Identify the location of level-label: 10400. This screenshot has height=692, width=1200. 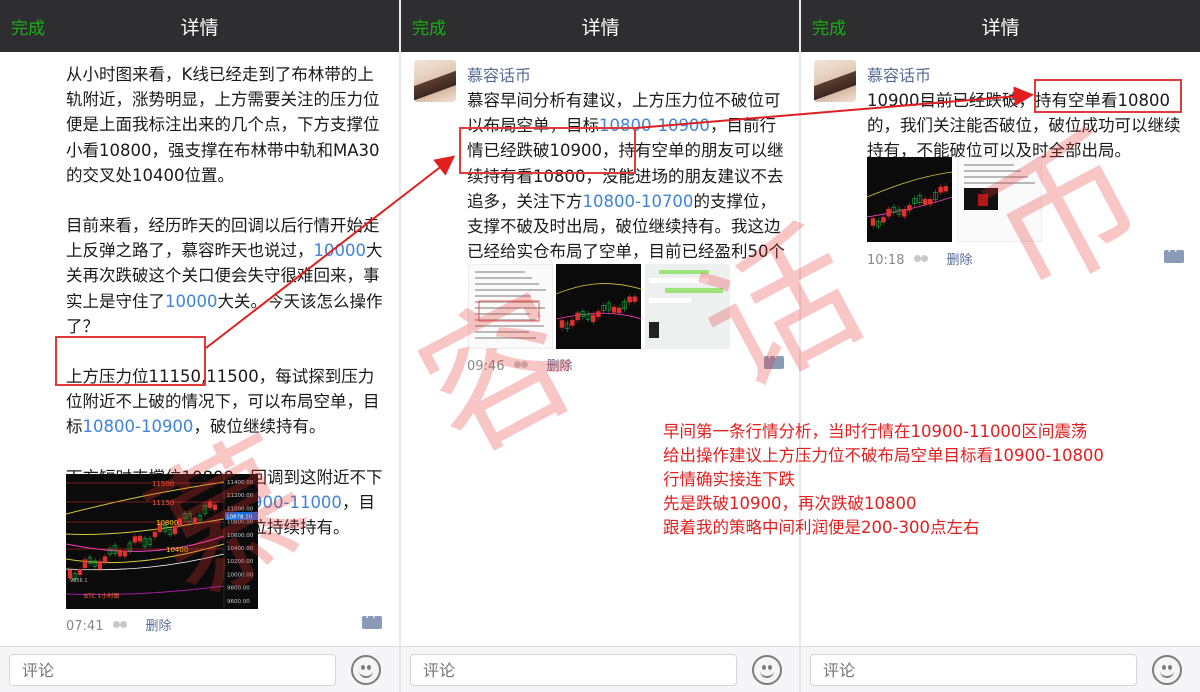
(177, 550).